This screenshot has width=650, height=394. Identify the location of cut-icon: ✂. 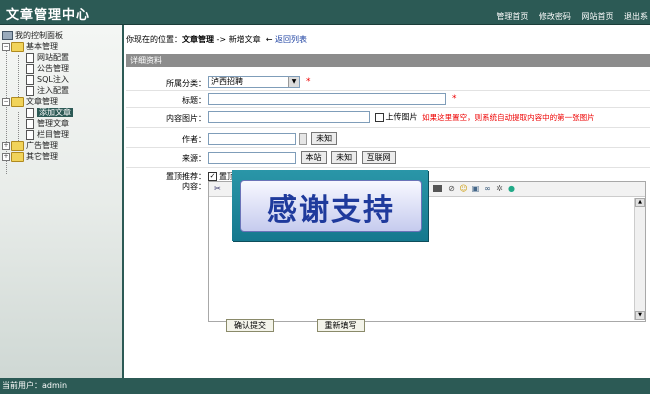
(217, 188).